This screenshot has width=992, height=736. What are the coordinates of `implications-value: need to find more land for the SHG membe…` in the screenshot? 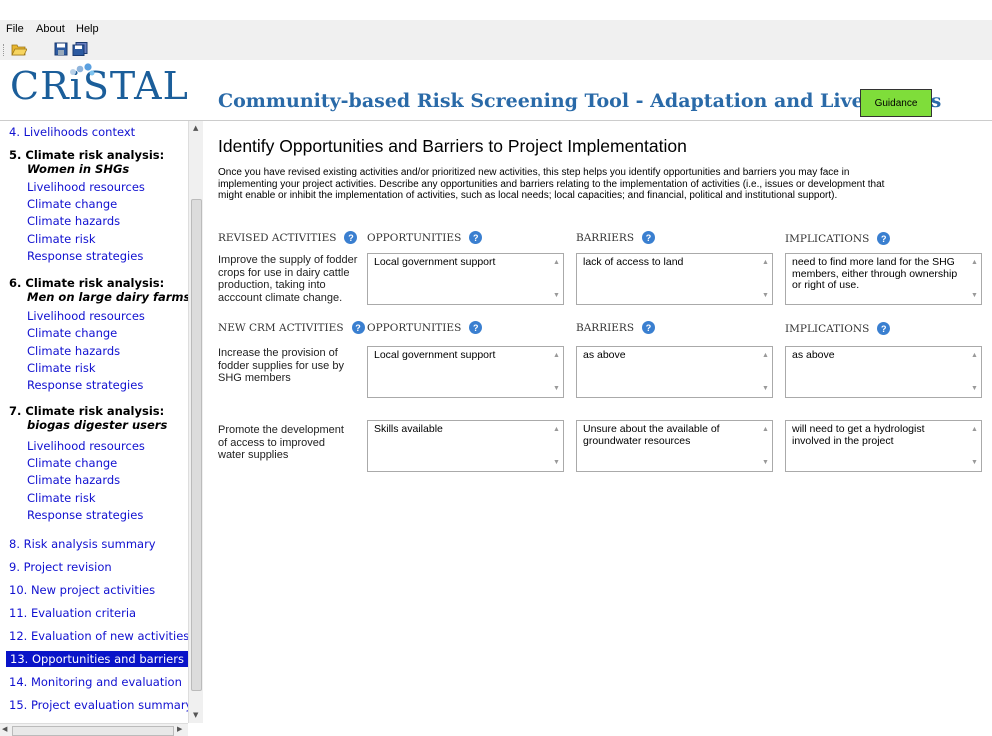 It's located at (875, 273).